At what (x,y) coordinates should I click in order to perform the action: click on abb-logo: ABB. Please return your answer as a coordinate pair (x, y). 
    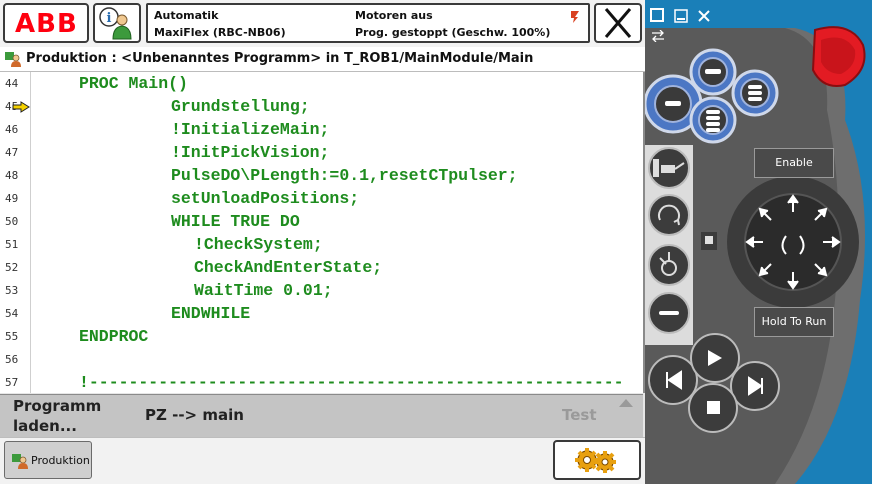
    Looking at the image, I should click on (46, 24).